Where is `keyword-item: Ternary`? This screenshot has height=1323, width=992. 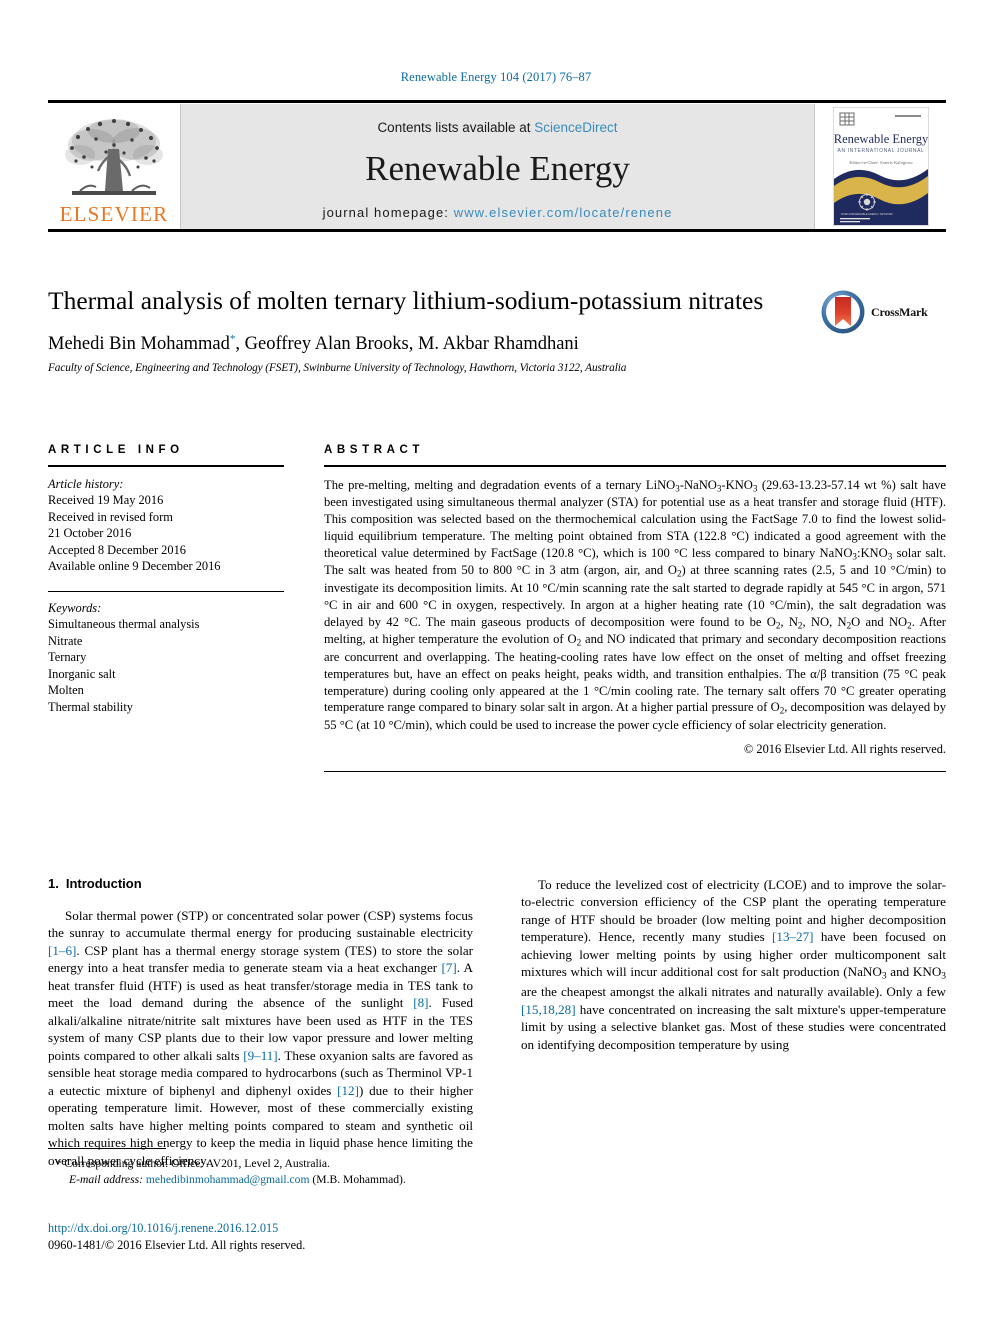 keyword-item: Ternary is located at coordinates (67, 657).